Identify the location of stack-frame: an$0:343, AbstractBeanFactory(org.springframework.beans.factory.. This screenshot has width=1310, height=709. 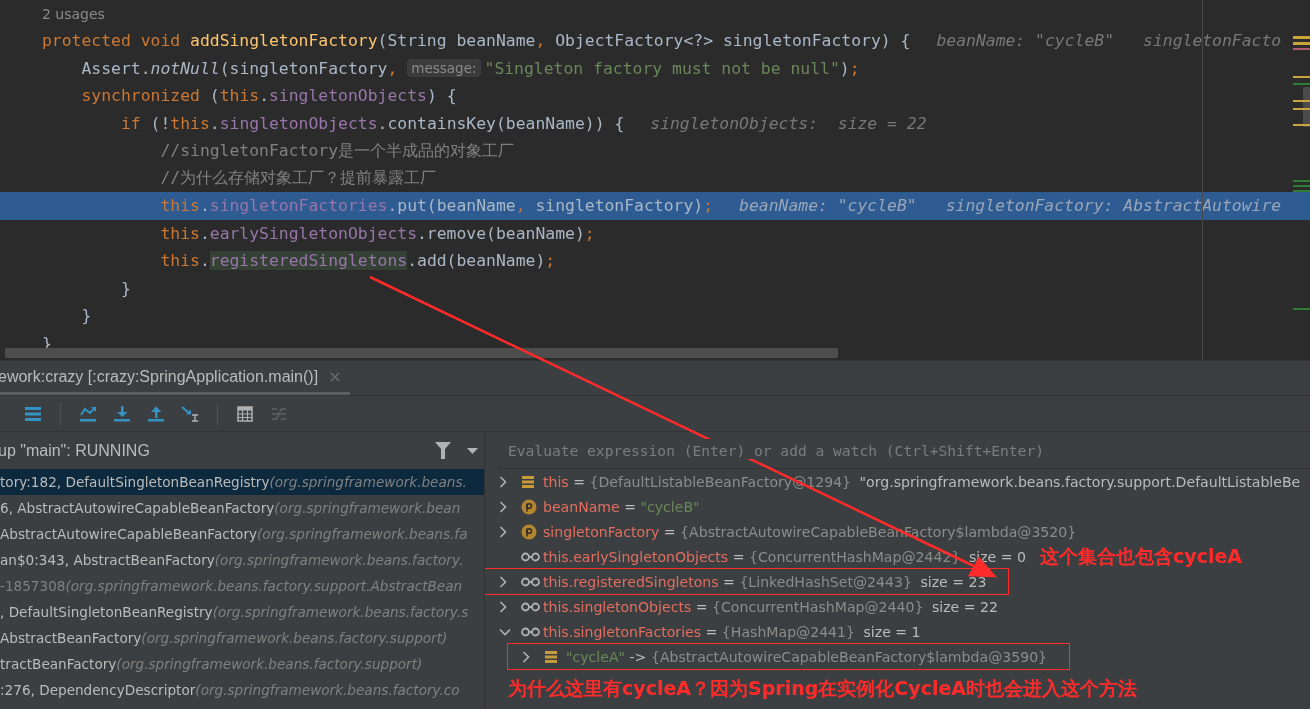
(242, 560).